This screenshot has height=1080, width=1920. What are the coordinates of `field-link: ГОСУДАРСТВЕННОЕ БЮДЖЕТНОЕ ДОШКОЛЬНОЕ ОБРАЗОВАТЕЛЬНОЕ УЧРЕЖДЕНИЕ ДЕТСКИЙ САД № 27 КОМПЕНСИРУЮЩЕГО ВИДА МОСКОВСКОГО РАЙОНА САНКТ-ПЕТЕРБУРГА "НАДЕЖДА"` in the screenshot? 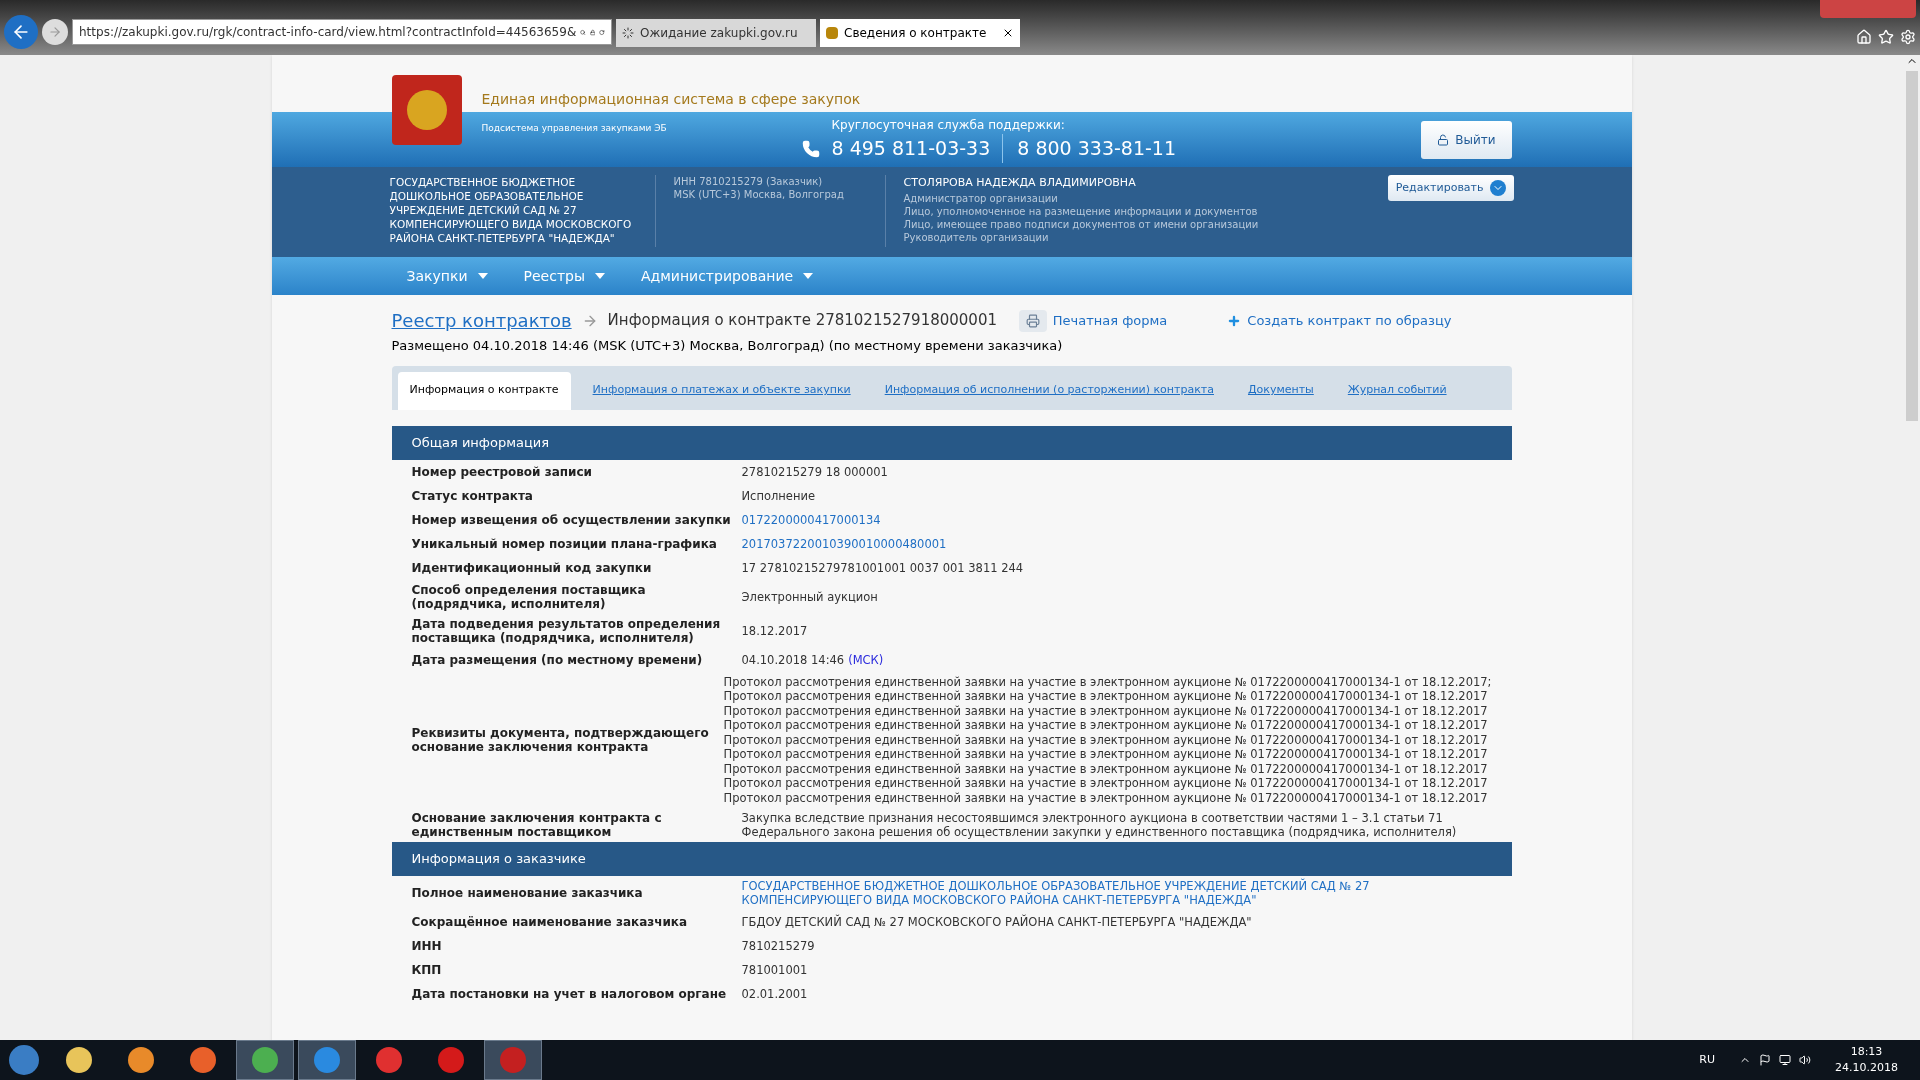 It's located at (1116, 893).